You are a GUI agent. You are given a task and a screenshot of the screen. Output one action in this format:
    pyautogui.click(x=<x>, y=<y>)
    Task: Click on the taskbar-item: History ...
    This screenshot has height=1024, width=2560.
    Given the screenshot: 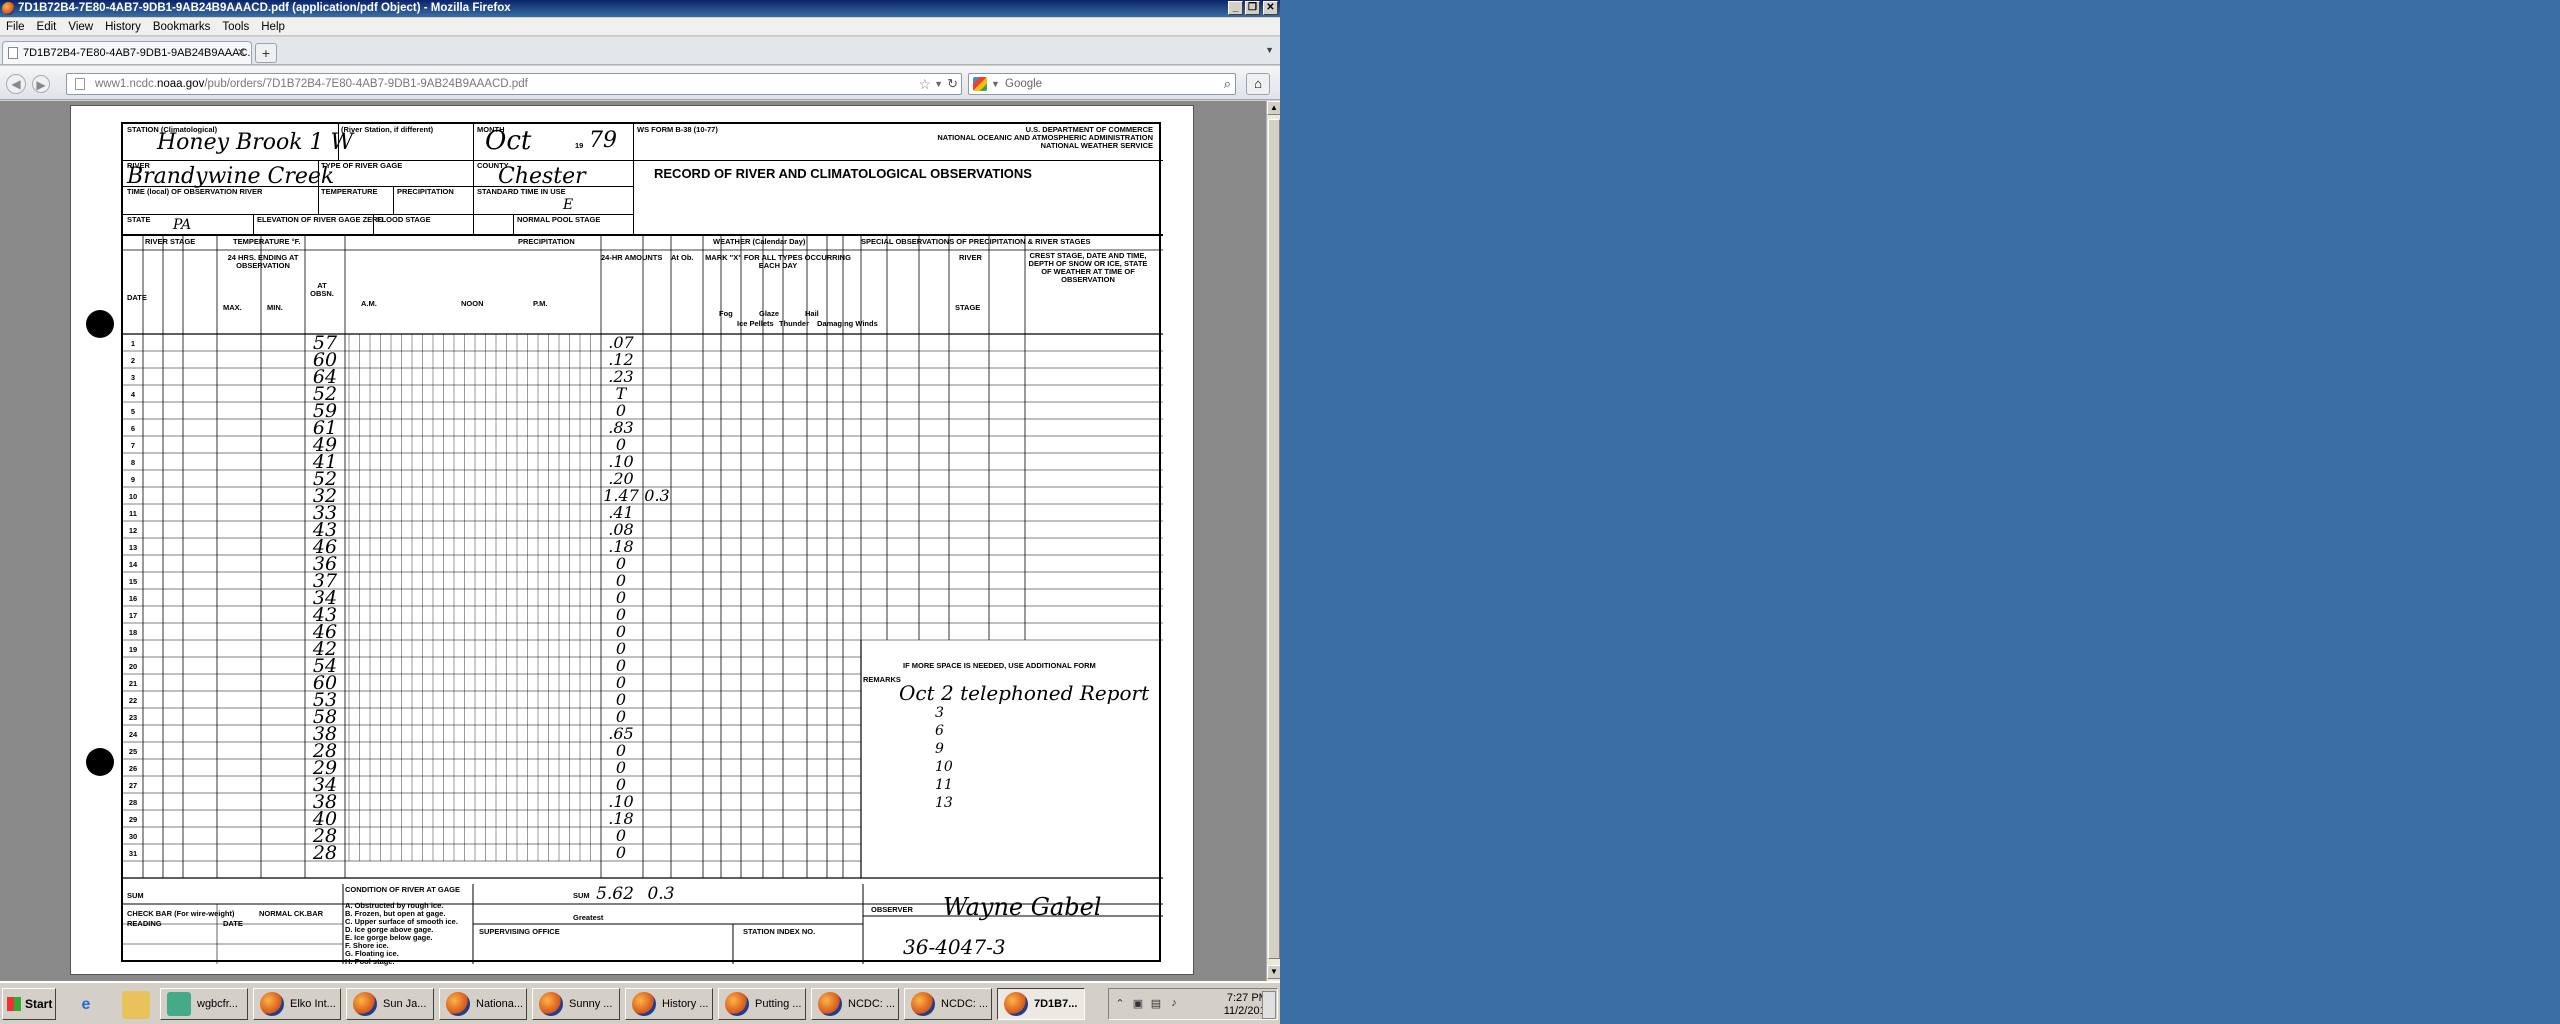 What is the action you would take?
    pyautogui.click(x=669, y=1004)
    